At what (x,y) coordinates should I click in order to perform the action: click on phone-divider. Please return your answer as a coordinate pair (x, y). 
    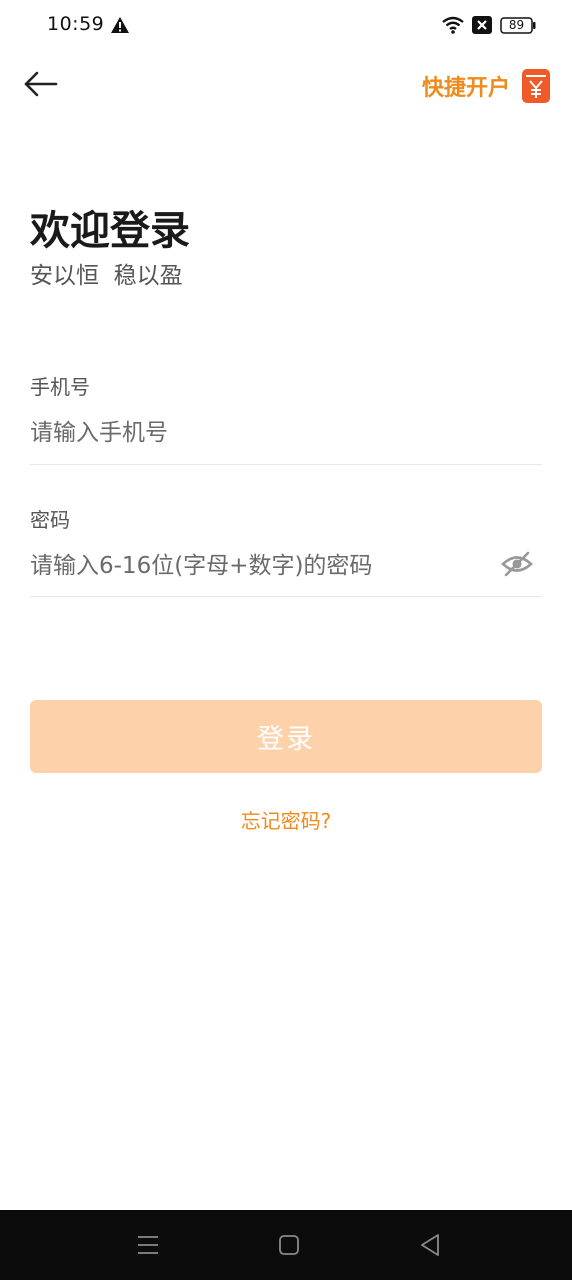
    Looking at the image, I should click on (286, 464).